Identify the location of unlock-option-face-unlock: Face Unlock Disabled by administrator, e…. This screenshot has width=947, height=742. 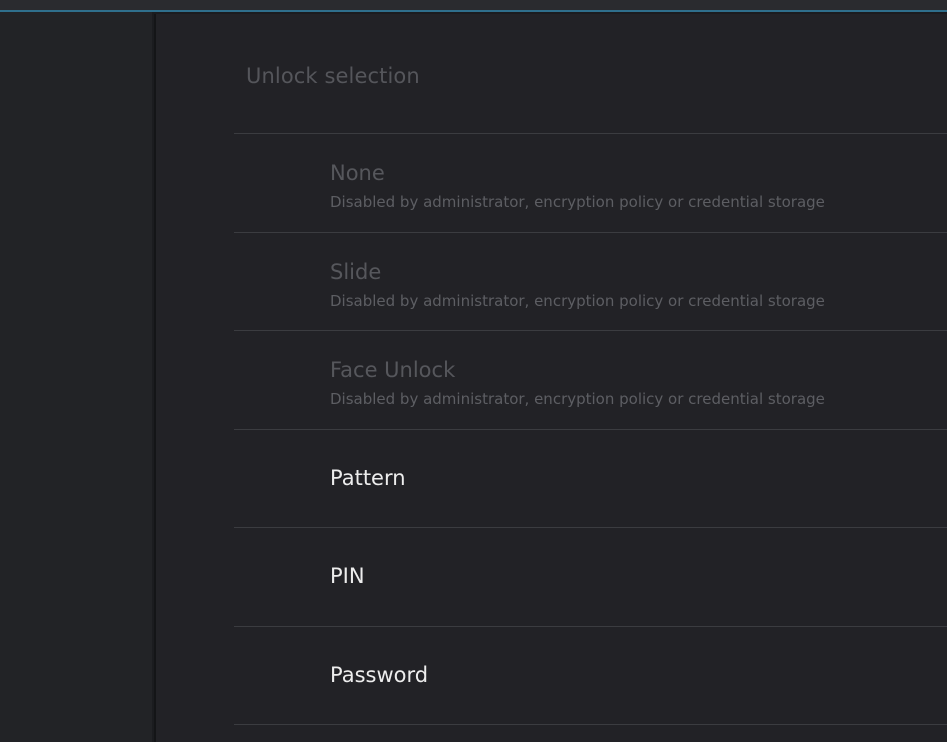
(590, 380).